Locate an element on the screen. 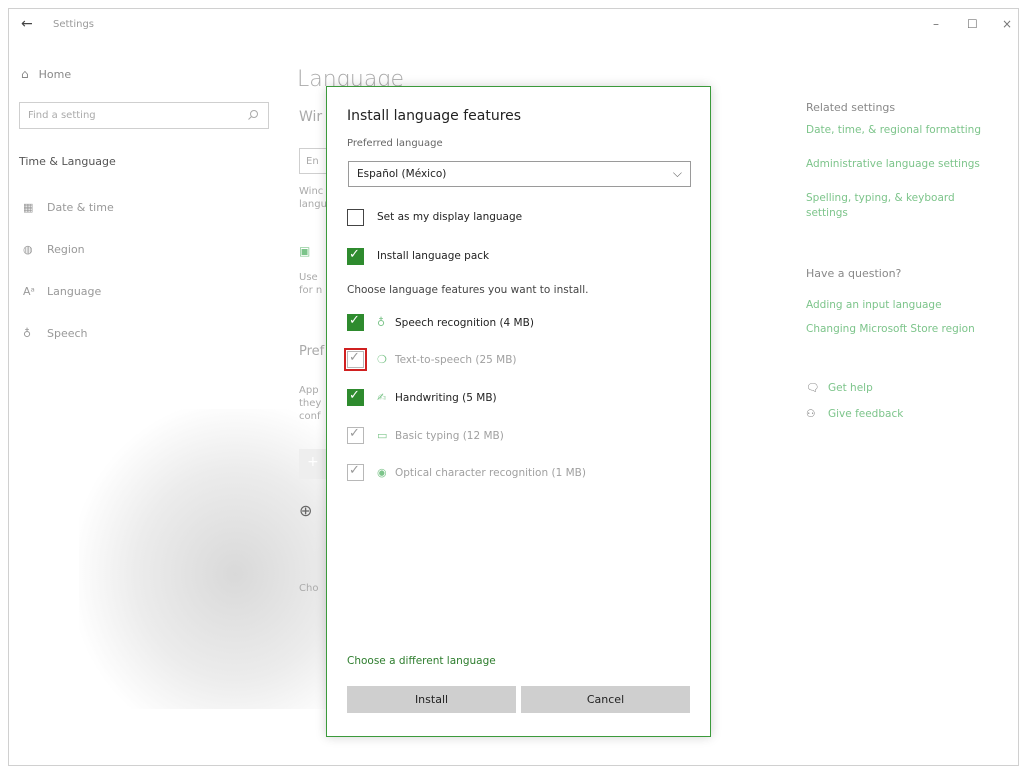 The image size is (1024, 771). basic-typing-label: Basic typing (12 MB) is located at coordinates (449, 436).